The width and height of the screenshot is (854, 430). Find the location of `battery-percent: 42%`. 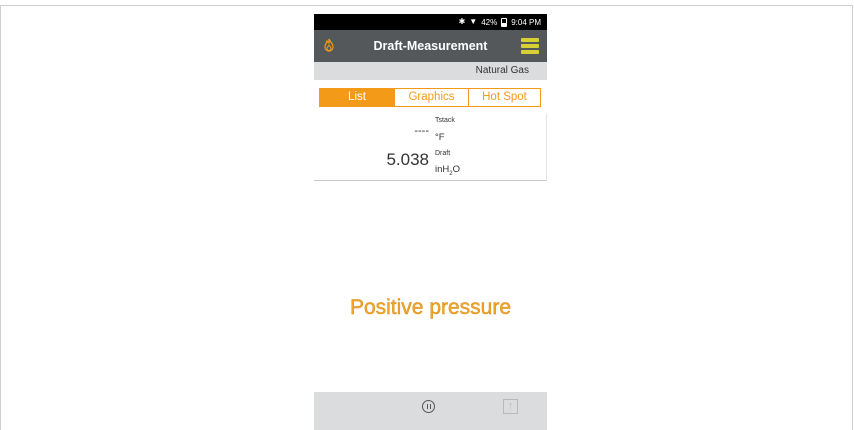

battery-percent: 42% is located at coordinates (489, 22).